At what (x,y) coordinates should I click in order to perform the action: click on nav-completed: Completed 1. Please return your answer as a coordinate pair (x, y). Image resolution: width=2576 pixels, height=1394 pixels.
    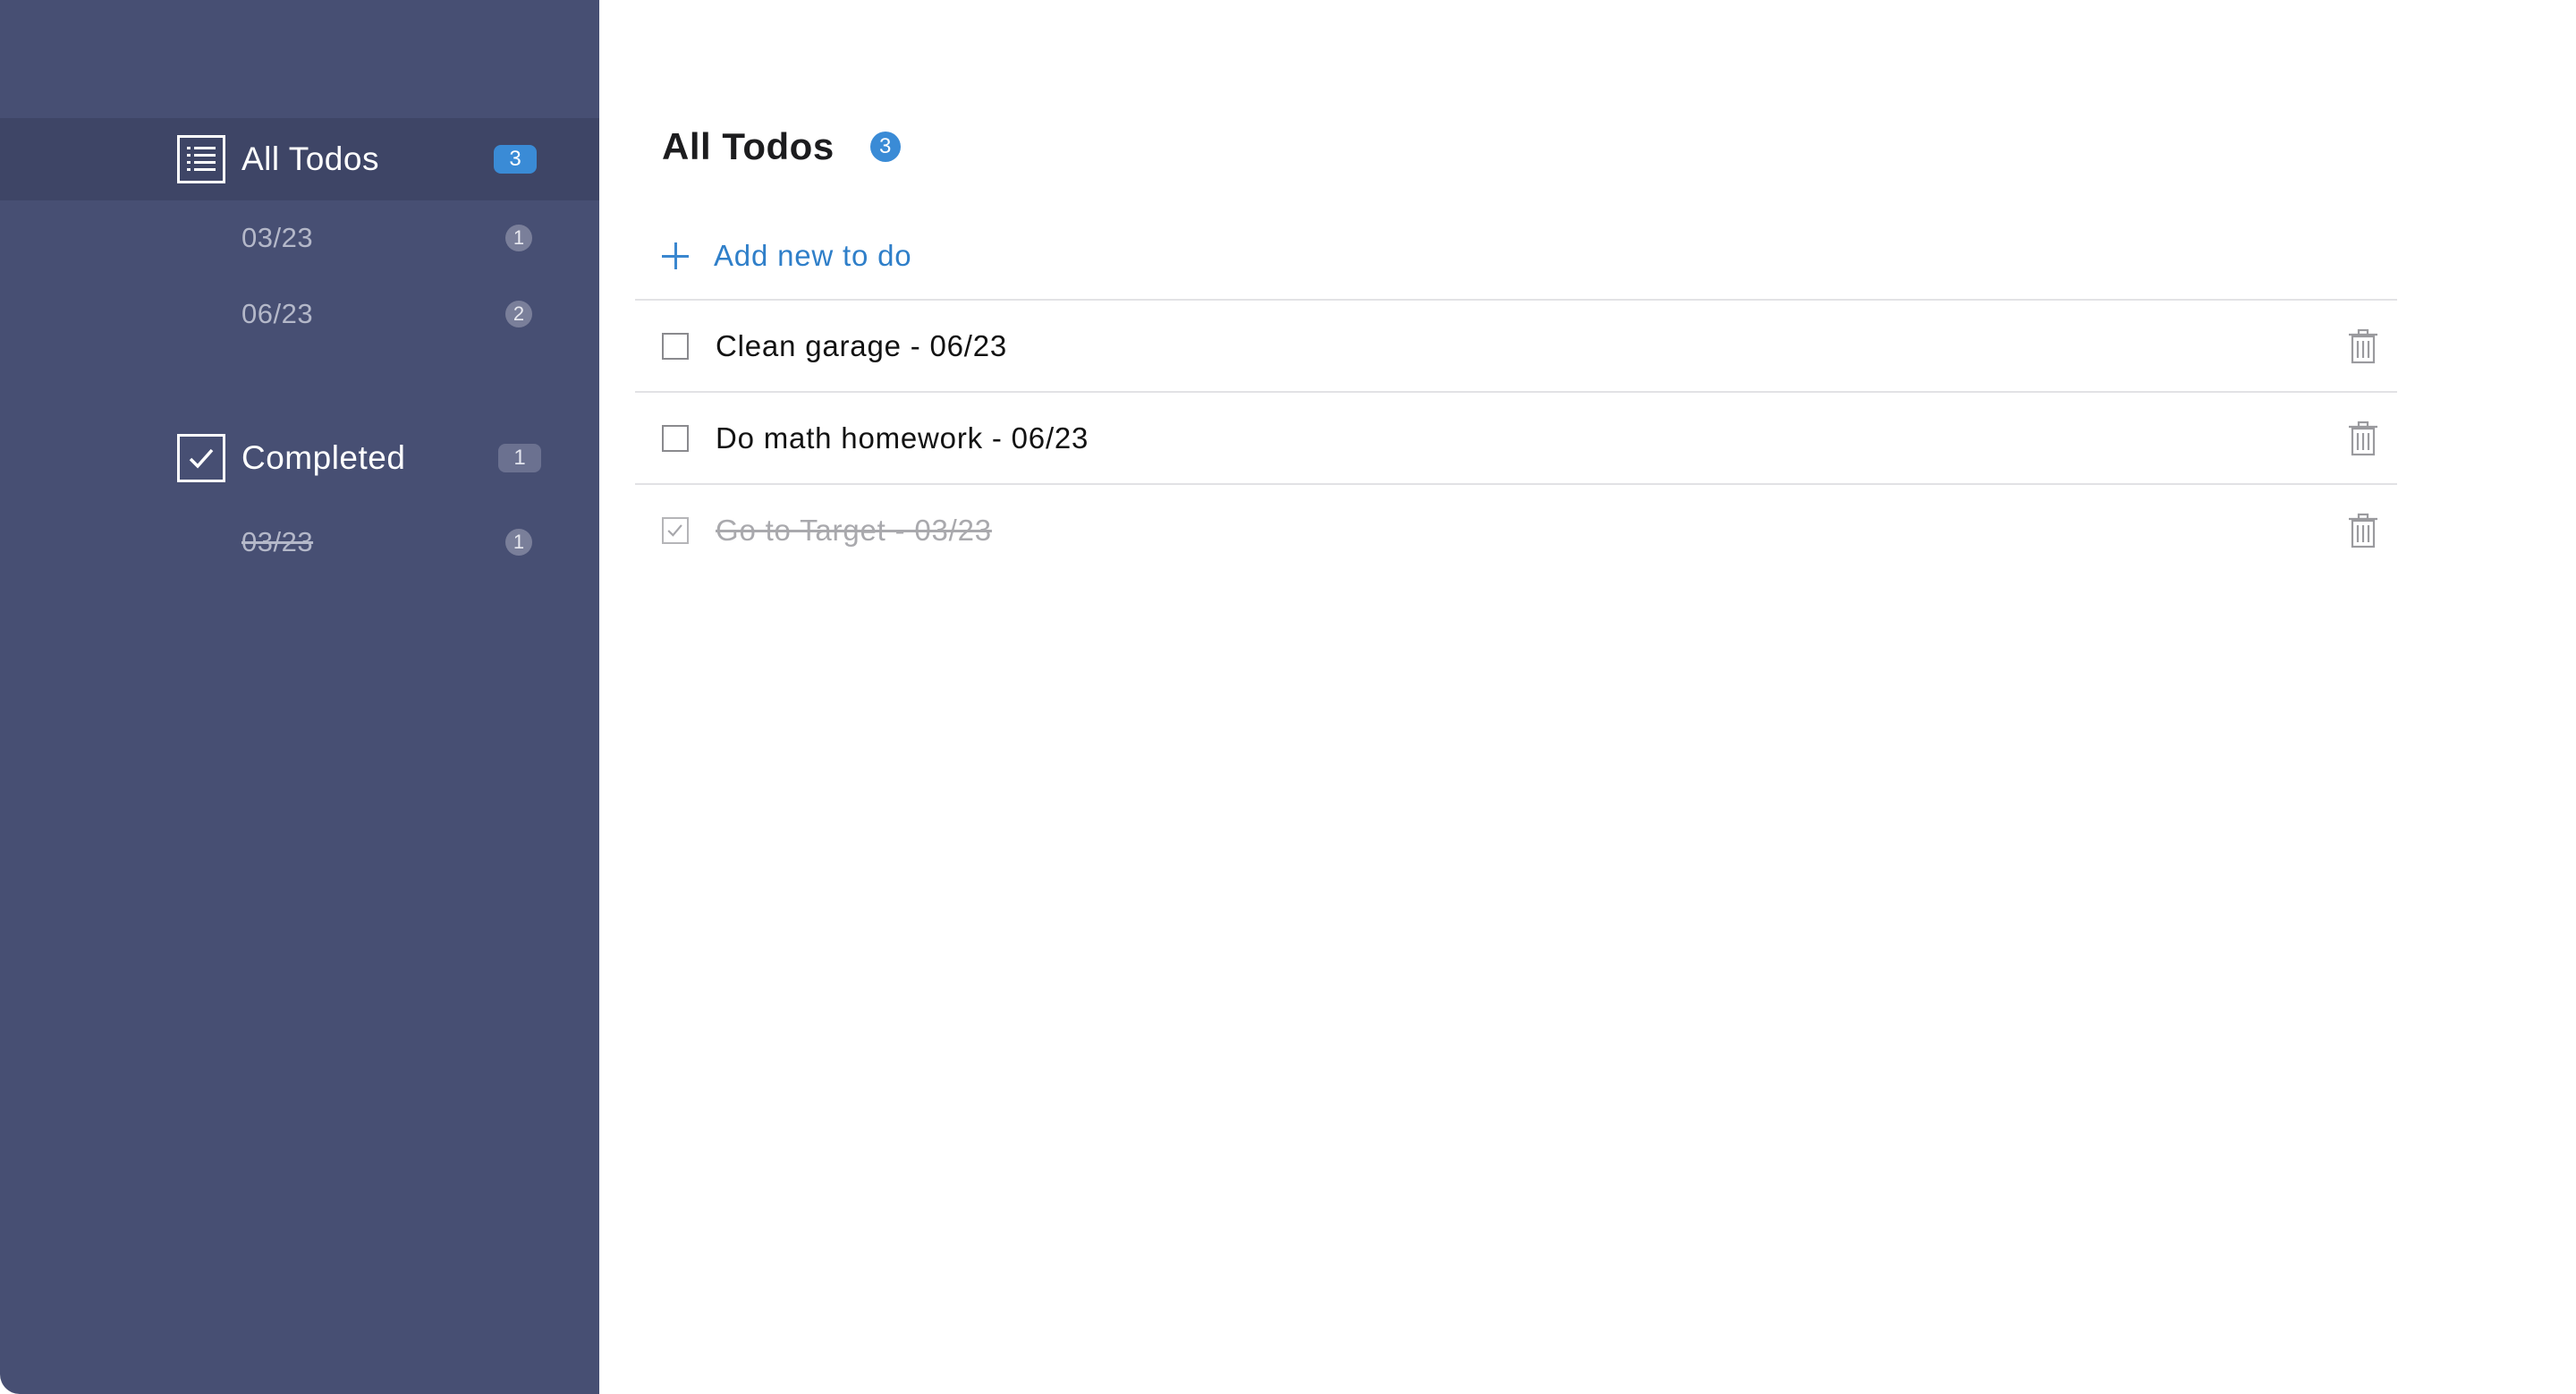
    Looking at the image, I should click on (299, 458).